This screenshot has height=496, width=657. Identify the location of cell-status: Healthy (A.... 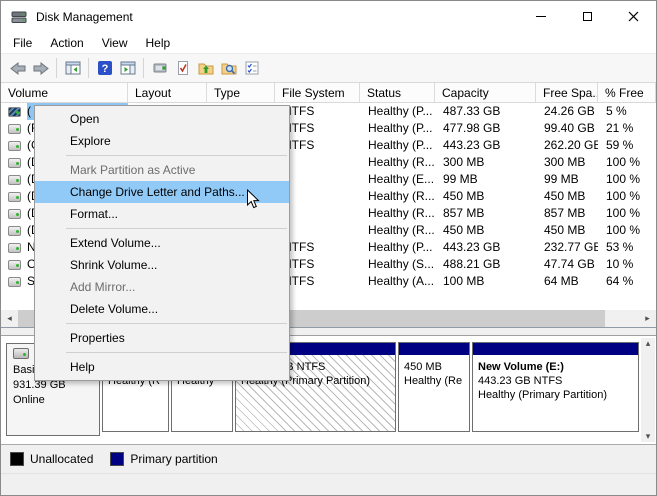
(401, 281).